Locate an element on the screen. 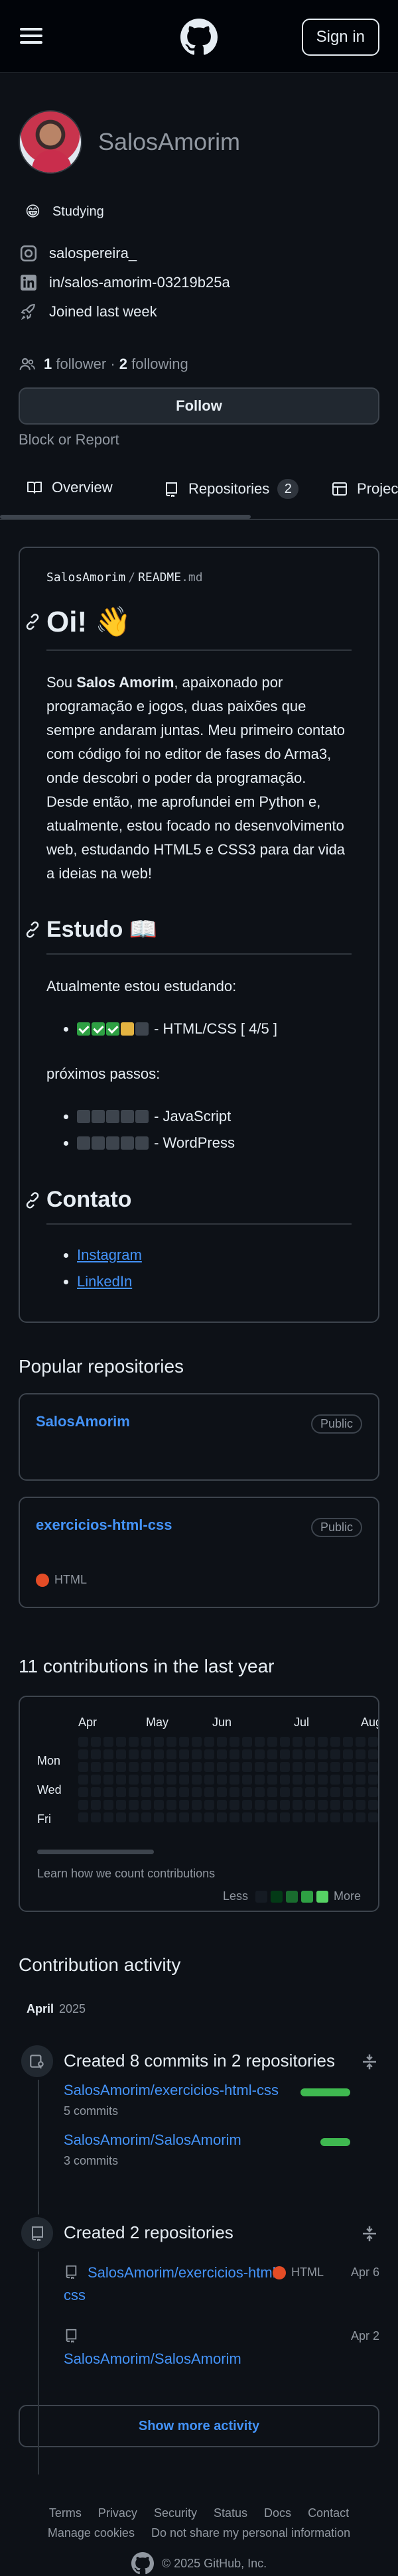 This screenshot has width=398, height=2576. fold-icon is located at coordinates (369, 2062).